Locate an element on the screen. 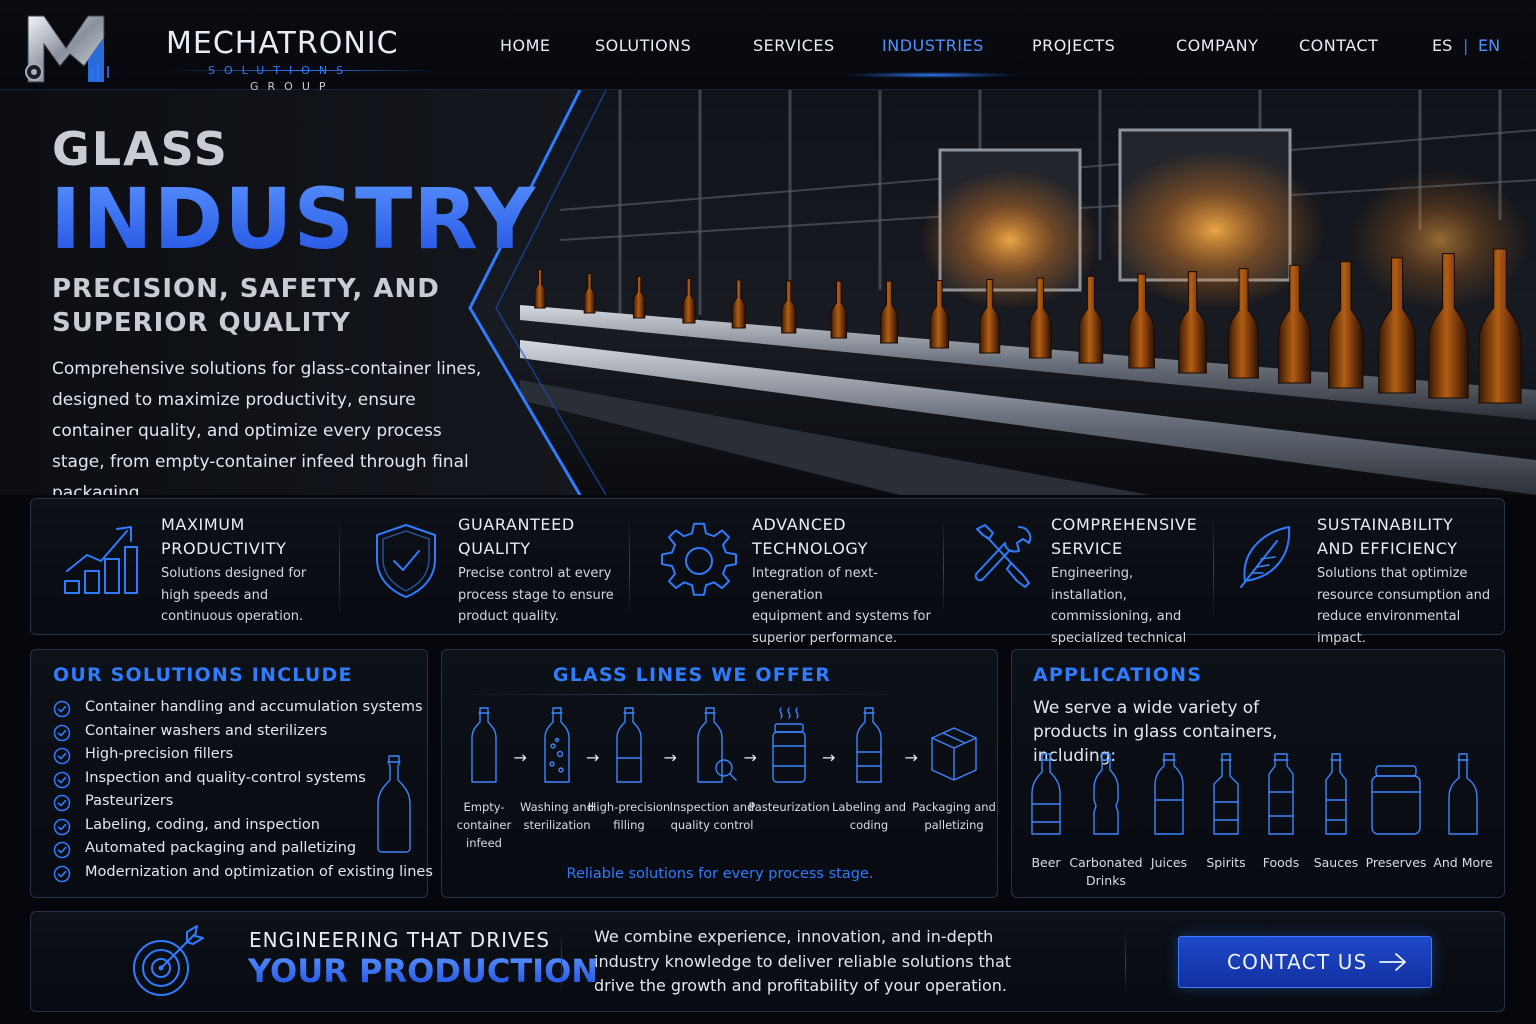 The height and width of the screenshot is (1024, 1536). juice-bottle-icon is located at coordinates (1169, 794).